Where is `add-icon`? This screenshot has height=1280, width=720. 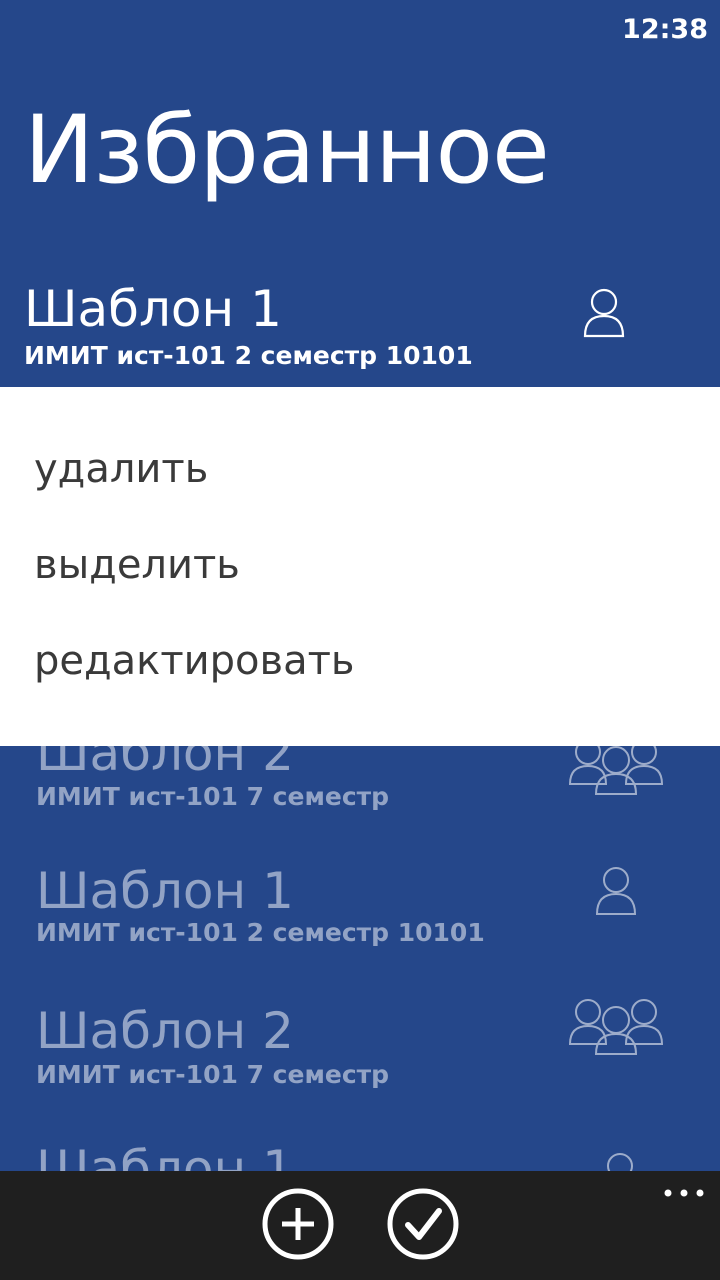
add-icon is located at coordinates (298, 1224).